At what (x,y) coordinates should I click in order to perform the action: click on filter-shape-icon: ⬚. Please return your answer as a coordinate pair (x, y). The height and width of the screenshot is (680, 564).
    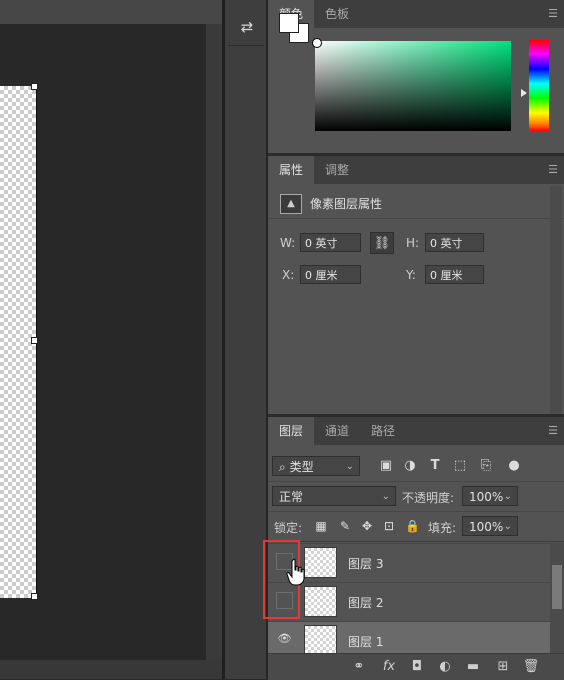
    Looking at the image, I should click on (460, 466).